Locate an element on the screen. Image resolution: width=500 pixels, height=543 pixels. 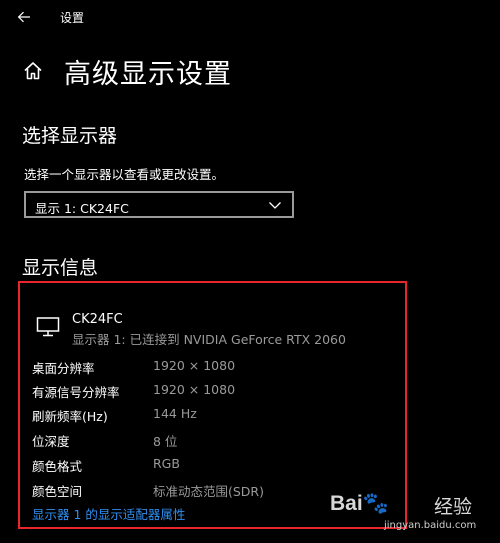
info-value: 144 Hz is located at coordinates (175, 413).